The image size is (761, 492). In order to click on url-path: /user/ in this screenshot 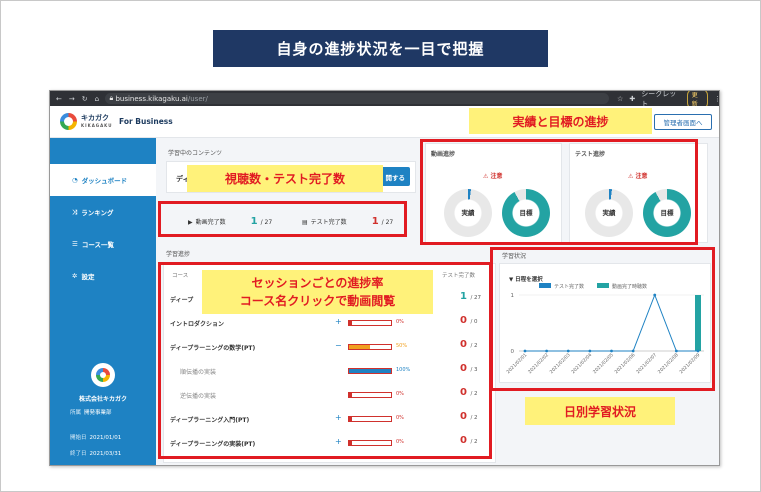, I will do `click(197, 98)`.